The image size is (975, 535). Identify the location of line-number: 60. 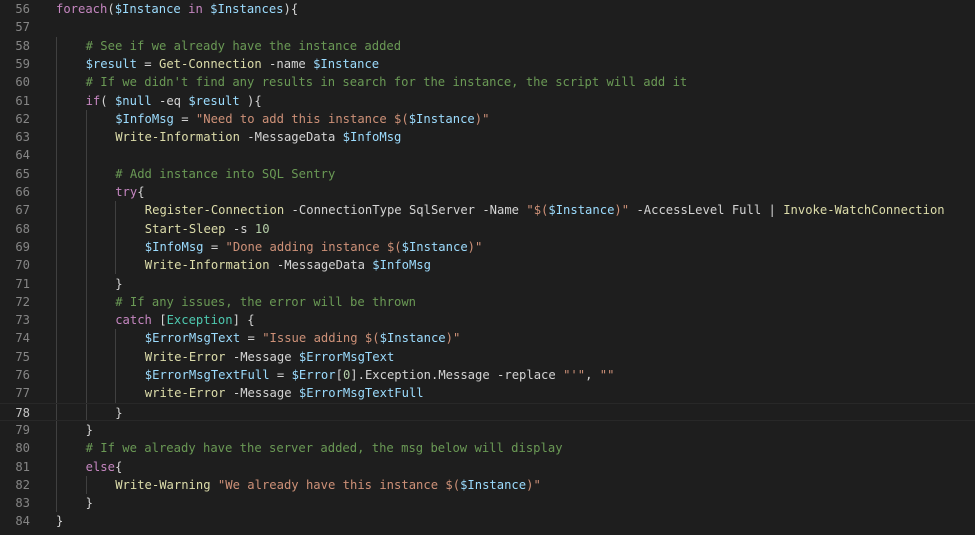
(22, 82).